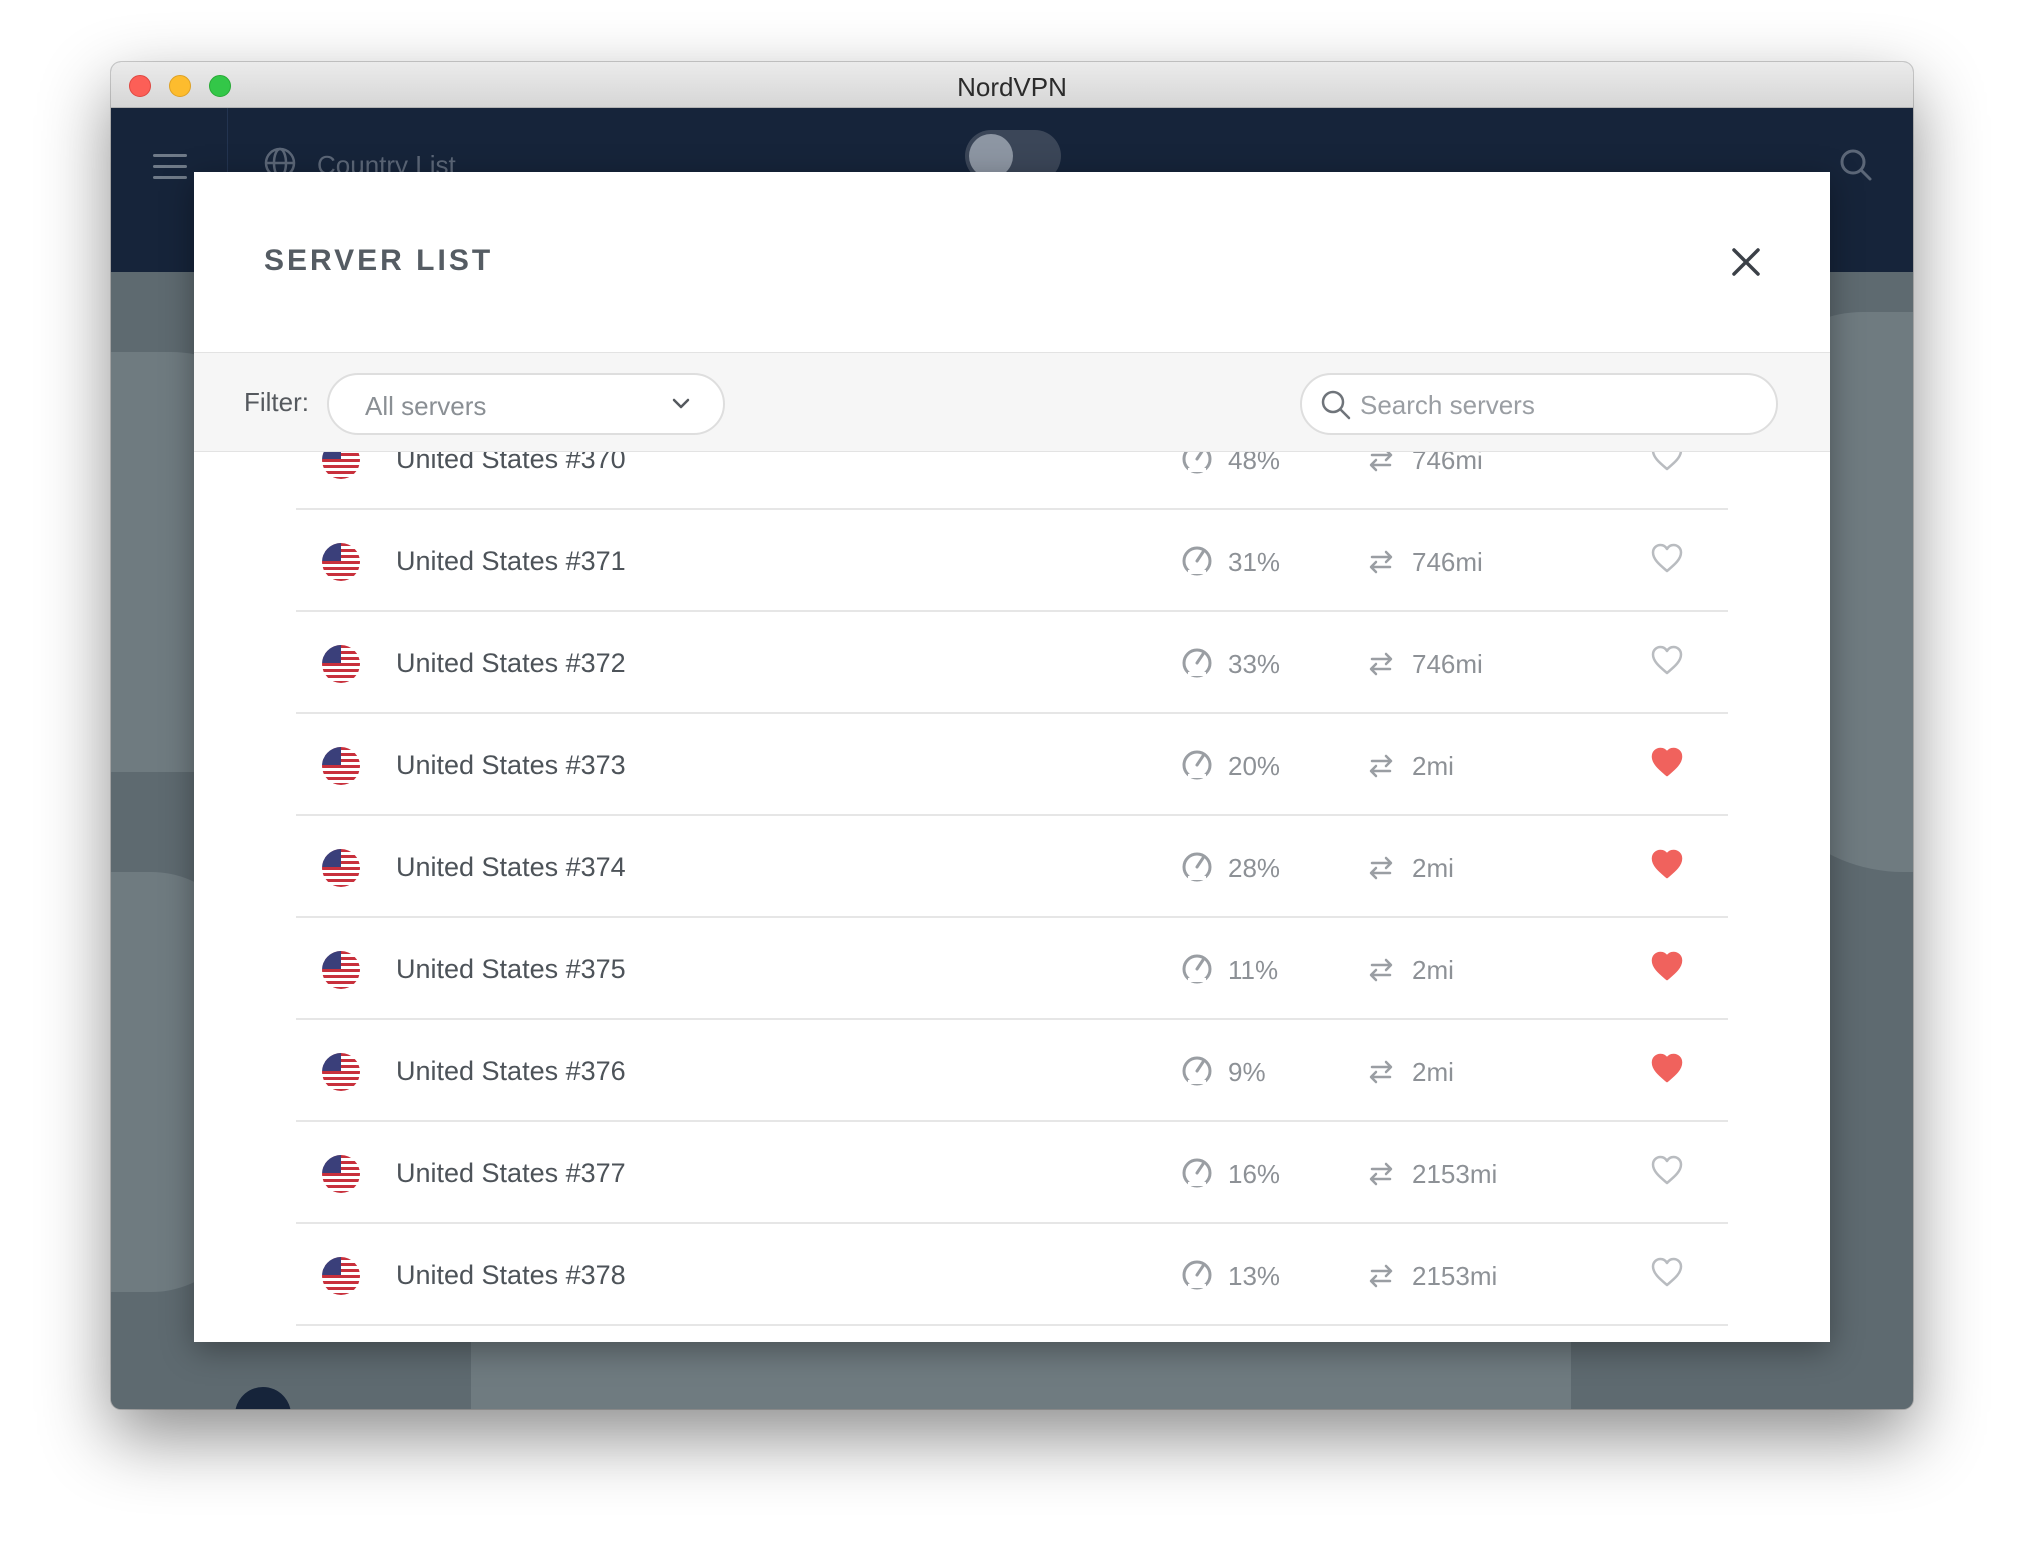 This screenshot has width=2024, height=1568. I want to click on server-load: 48%, so click(1254, 463).